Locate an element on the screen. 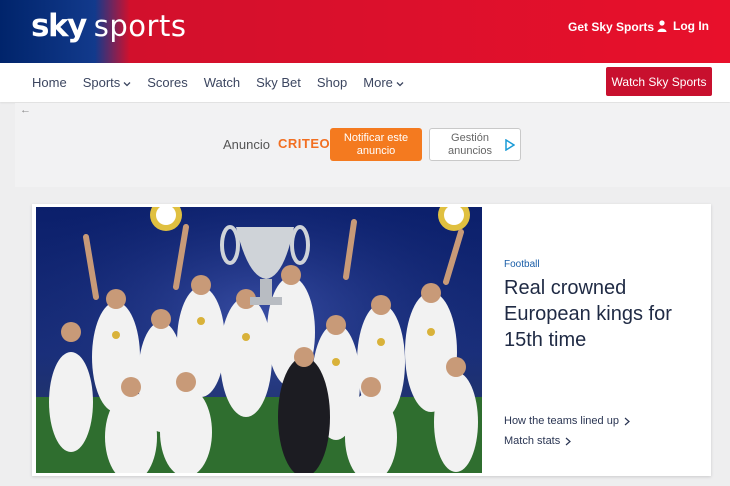 The height and width of the screenshot is (486, 730). nav-item-home: Home is located at coordinates (49, 82).